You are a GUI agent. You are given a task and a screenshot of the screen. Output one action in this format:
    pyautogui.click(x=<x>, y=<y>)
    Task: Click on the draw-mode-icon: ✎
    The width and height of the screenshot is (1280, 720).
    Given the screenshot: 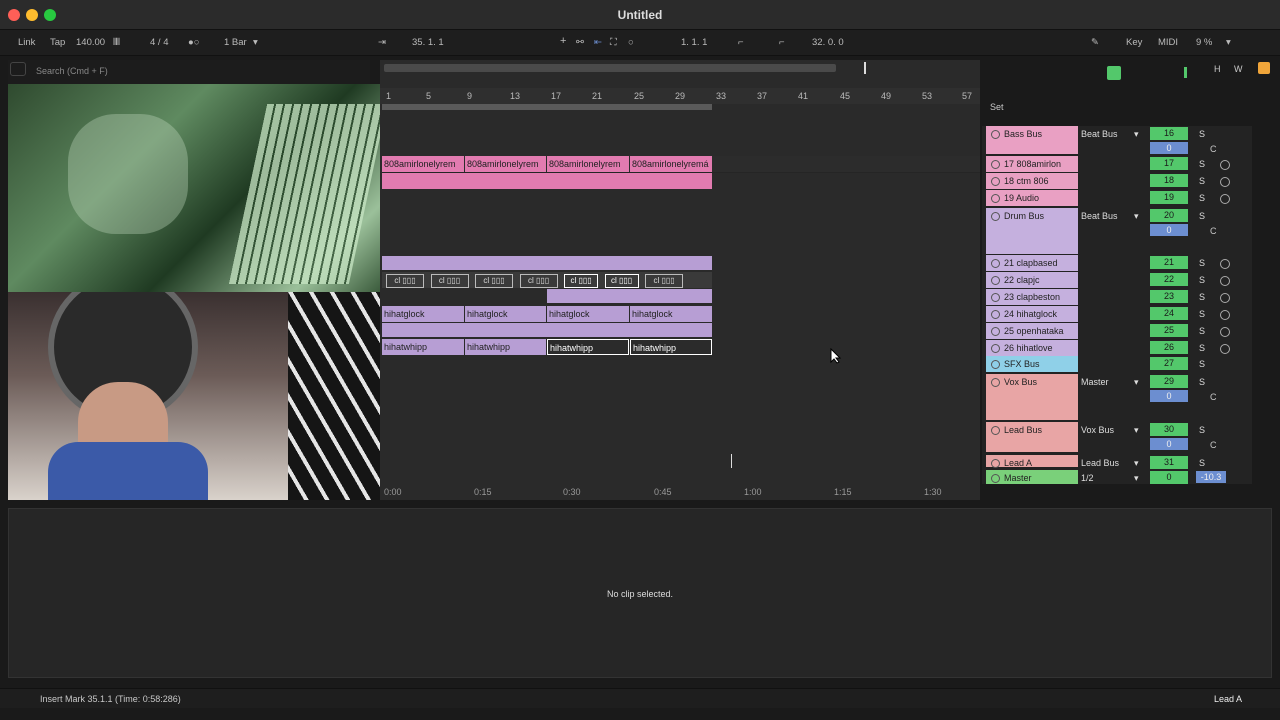 What is the action you would take?
    pyautogui.click(x=1095, y=42)
    